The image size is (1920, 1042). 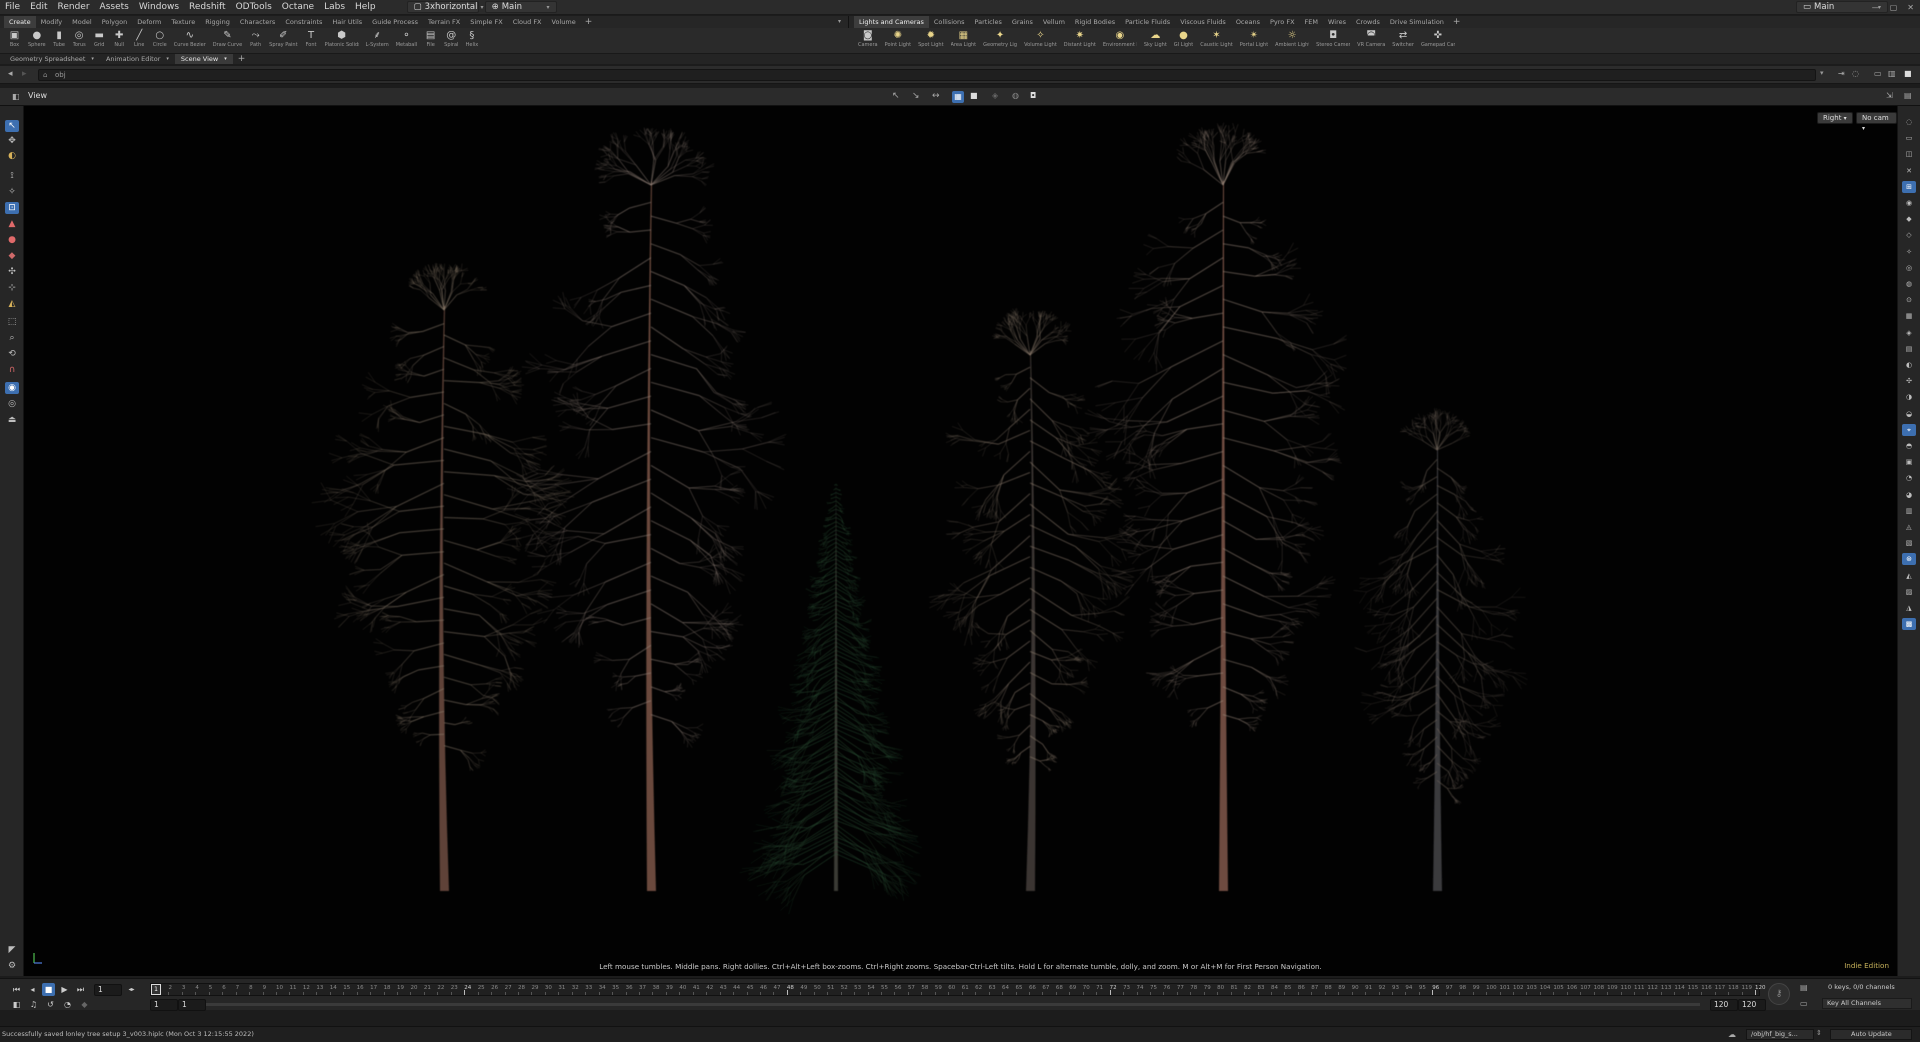 I want to click on transform-pivot-icon: ✣, so click(x=12, y=272).